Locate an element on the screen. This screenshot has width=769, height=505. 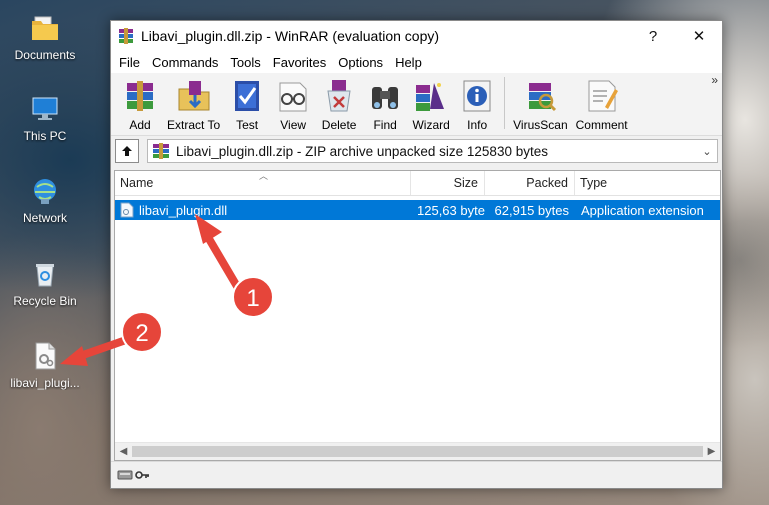
toolbar-separator is located at coordinates (505, 103).